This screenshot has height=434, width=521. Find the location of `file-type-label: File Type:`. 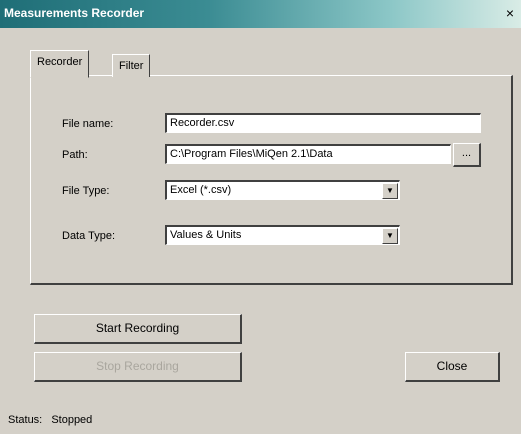

file-type-label: File Type: is located at coordinates (86, 191).